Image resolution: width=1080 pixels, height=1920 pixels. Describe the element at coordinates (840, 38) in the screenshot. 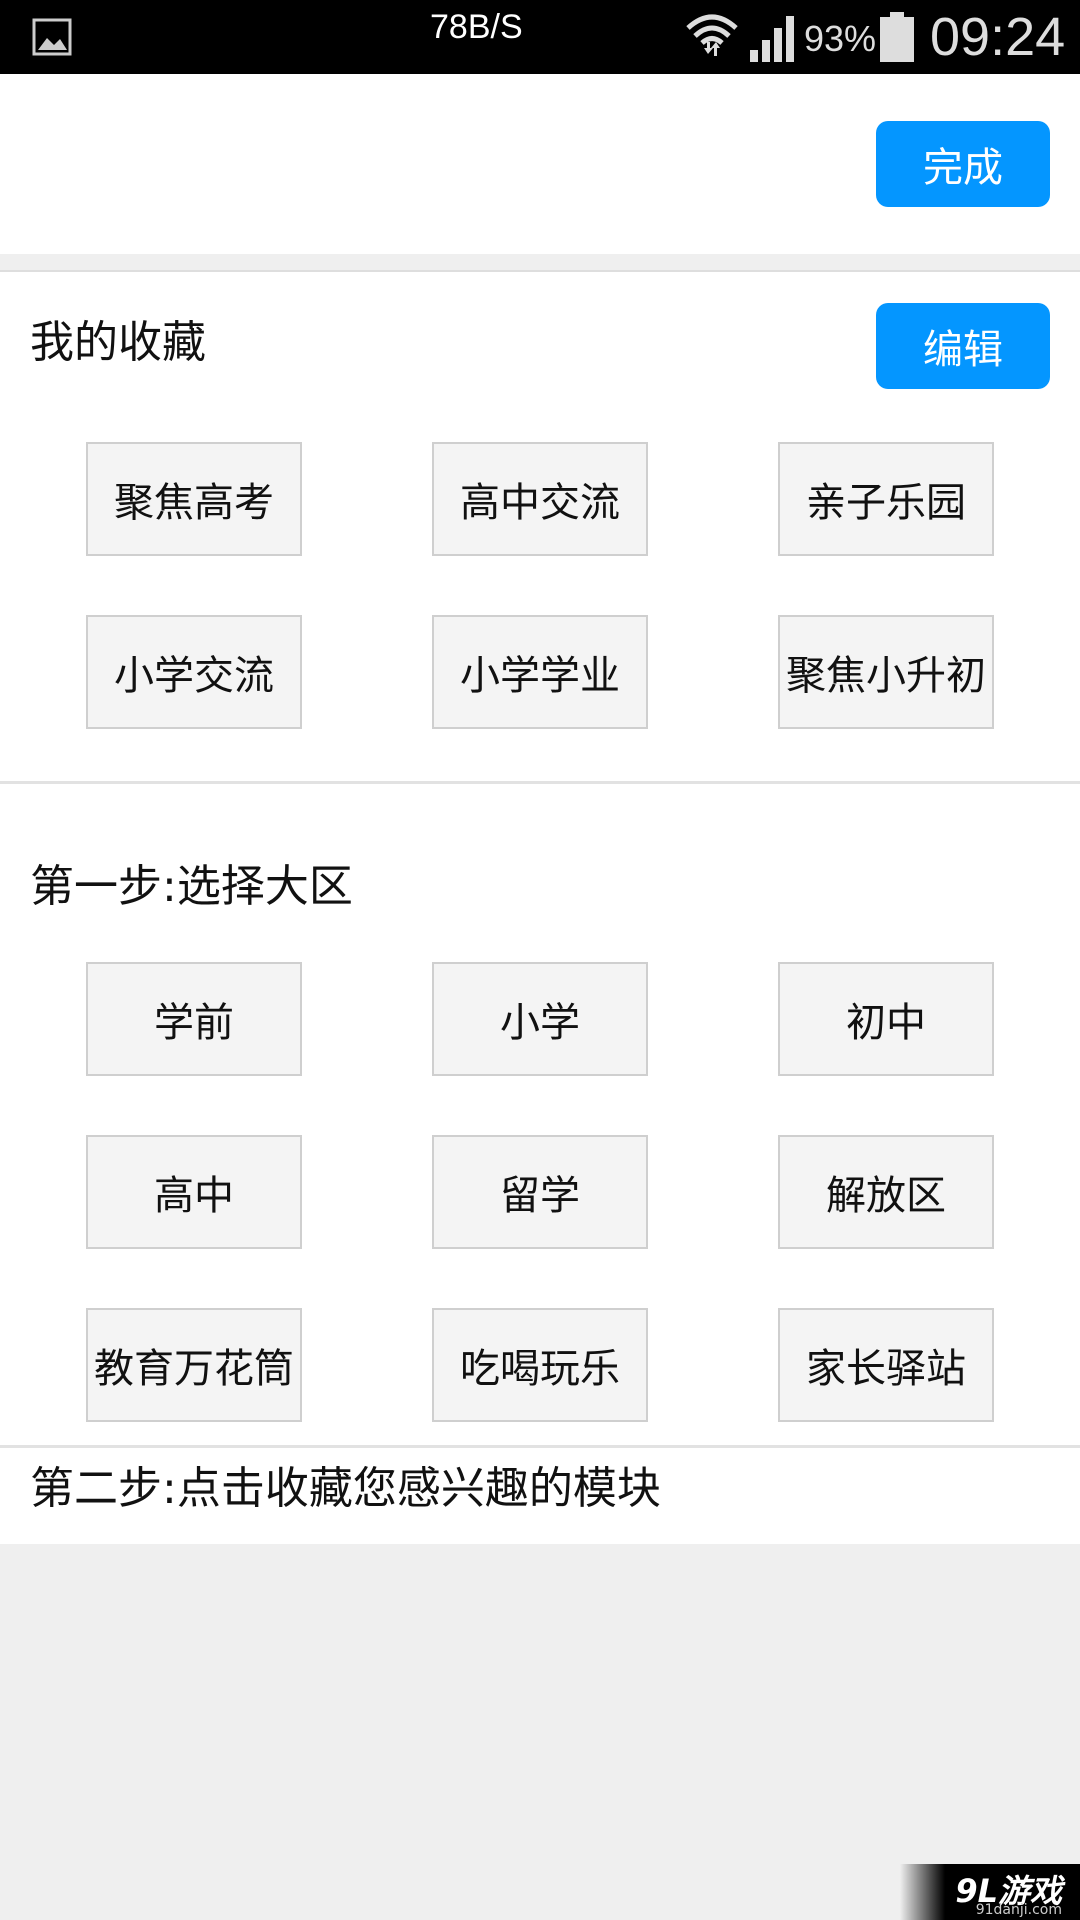

I see `battery-percent: 93%` at that location.